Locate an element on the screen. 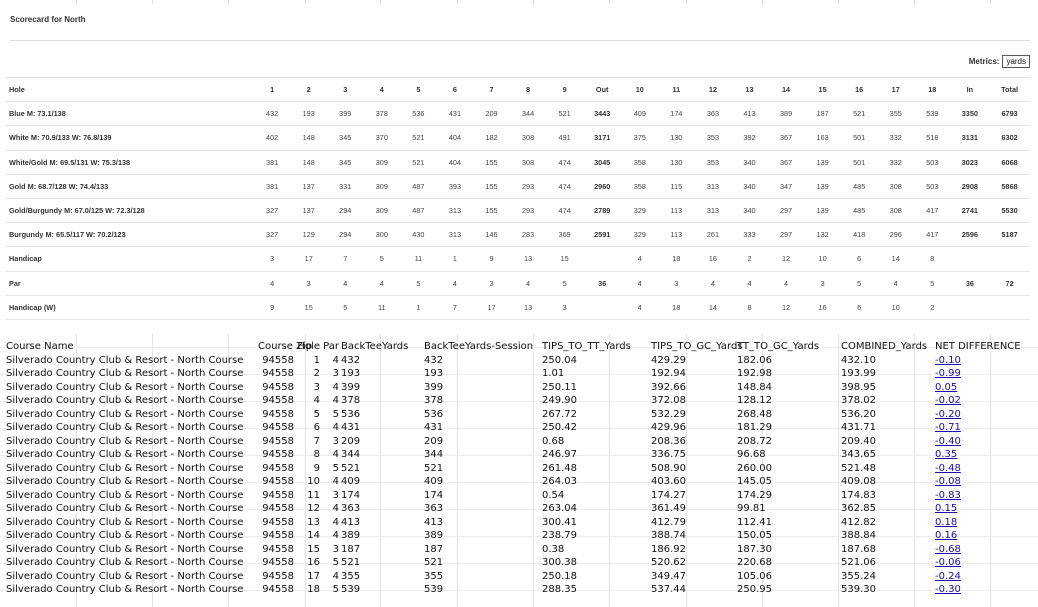  scorecard-cell: 187 is located at coordinates (822, 114).